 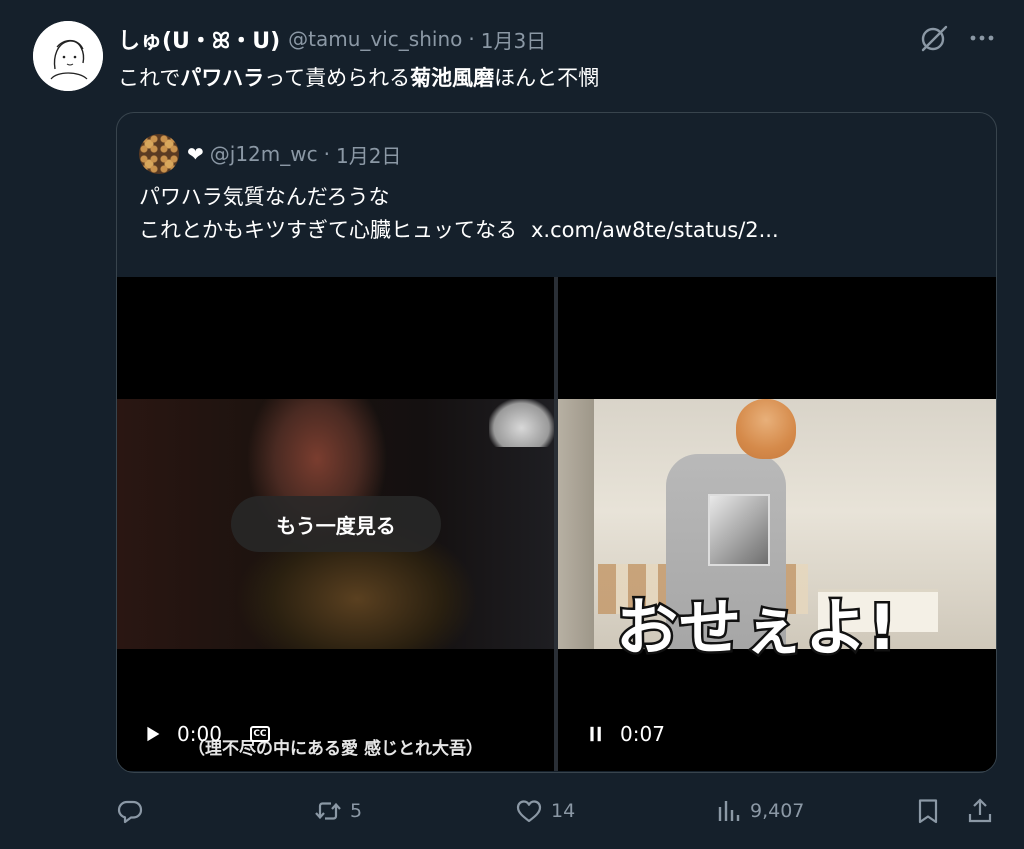 What do you see at coordinates (356, 811) in the screenshot?
I see `retweet-count: 5` at bounding box center [356, 811].